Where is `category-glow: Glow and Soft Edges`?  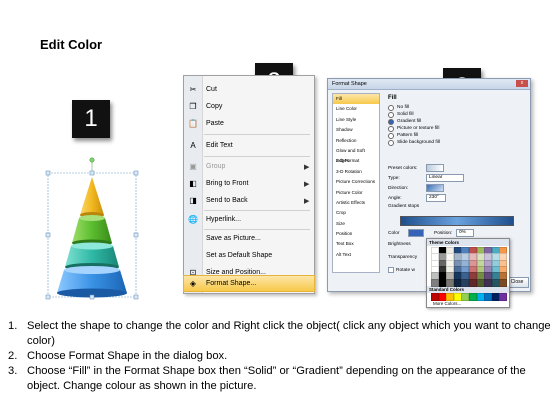
category-glow: Glow and Soft Edges is located at coordinates (356, 154).